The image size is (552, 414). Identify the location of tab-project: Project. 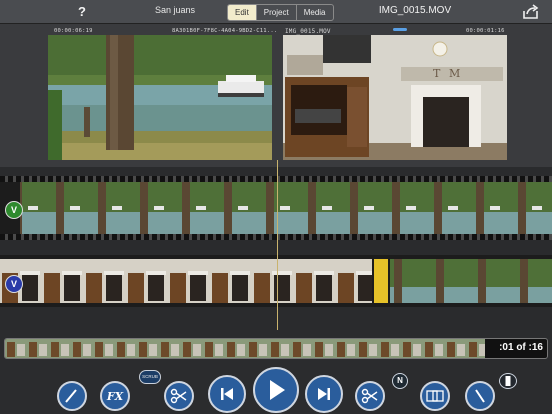
(277, 12).